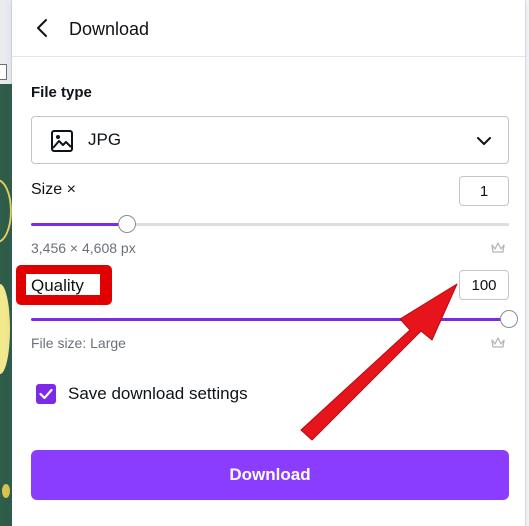  What do you see at coordinates (268, 28) in the screenshot?
I see `panel-header: Download` at bounding box center [268, 28].